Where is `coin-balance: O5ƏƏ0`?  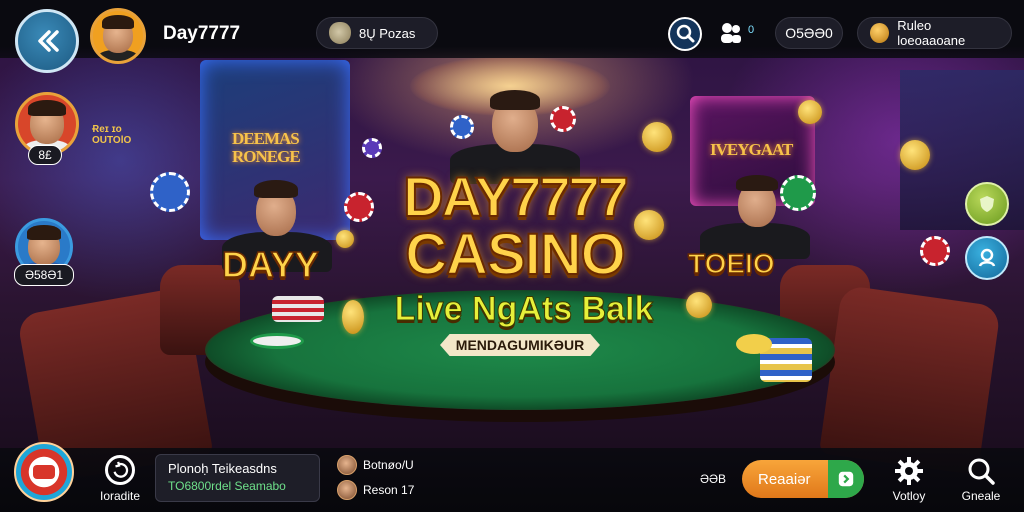 coin-balance: O5ƏƏ0 is located at coordinates (809, 33).